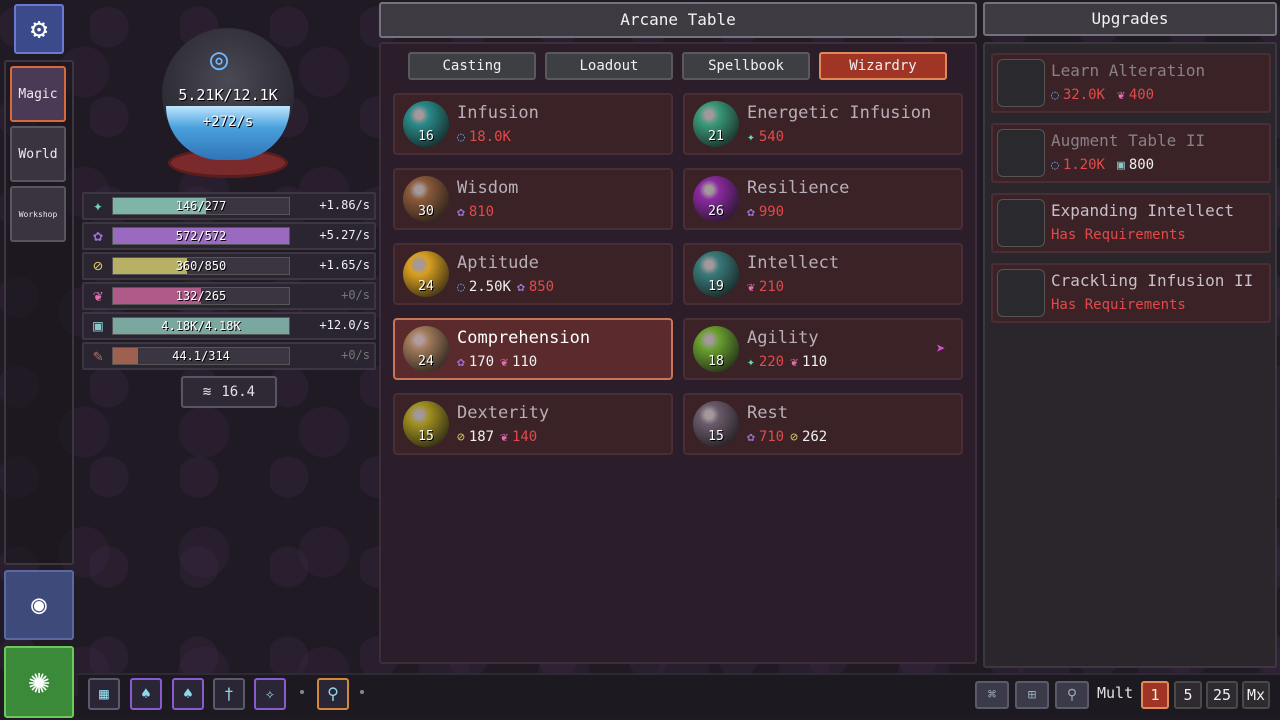 The image size is (1280, 720). Describe the element at coordinates (98, 295) in the screenshot. I see `heart-icon: ❦` at that location.